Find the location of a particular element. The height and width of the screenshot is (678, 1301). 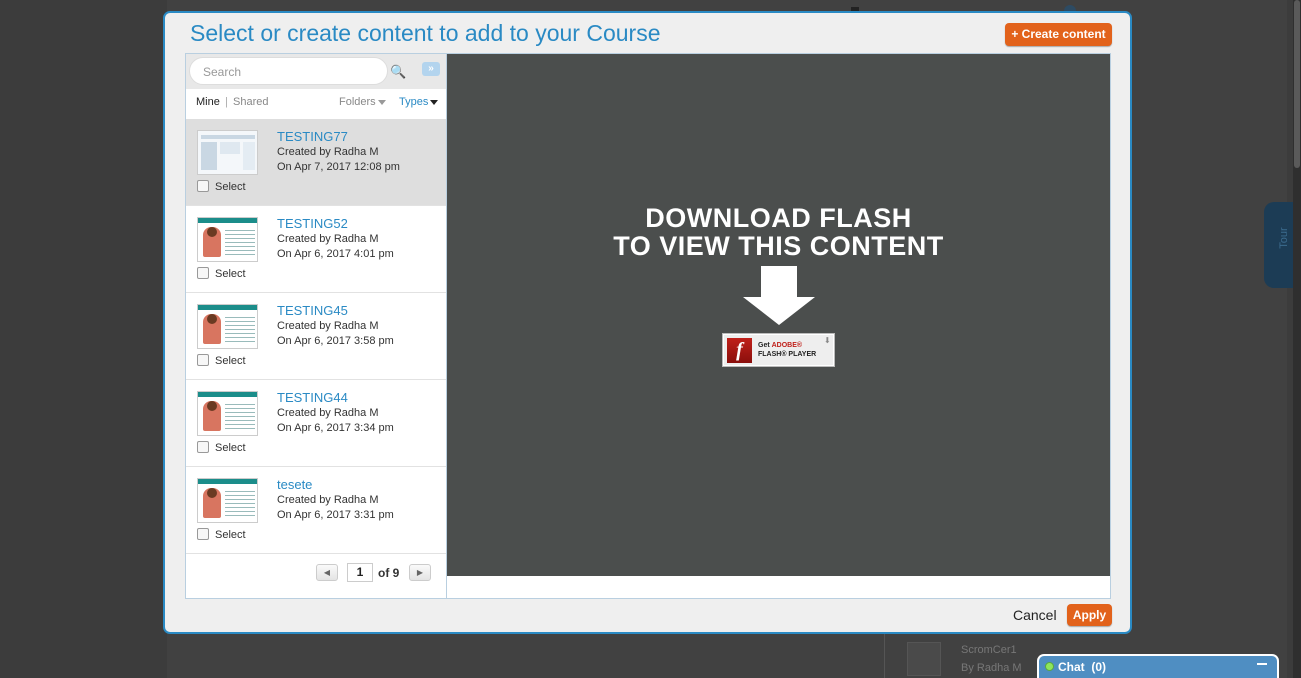

pagination: ◀ 1 of 9 ▶ is located at coordinates (316, 576).